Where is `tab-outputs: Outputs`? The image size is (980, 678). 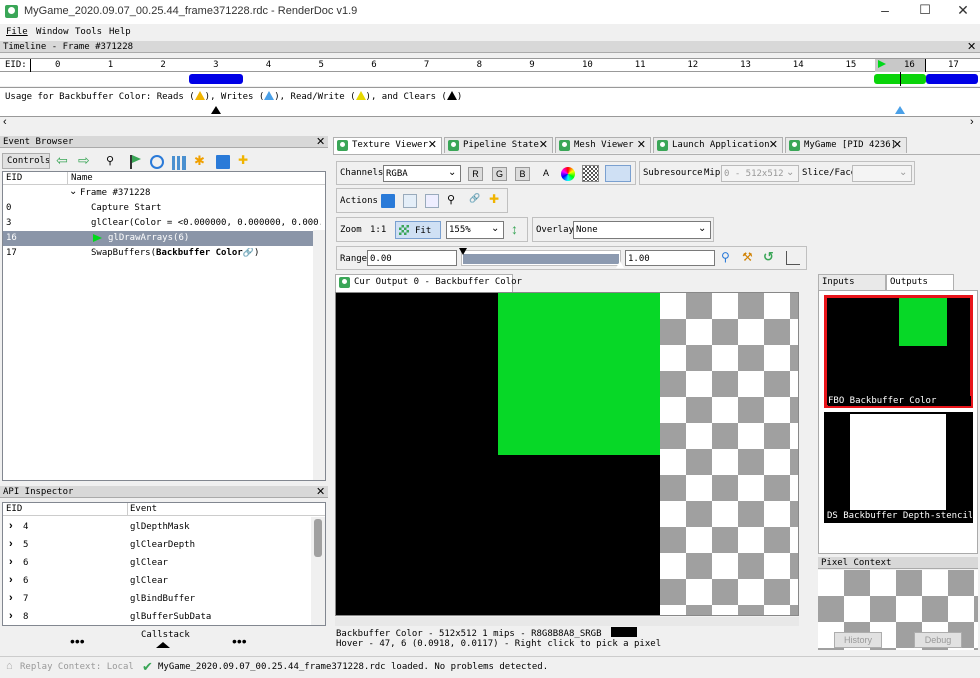
tab-outputs: Outputs is located at coordinates (920, 282).